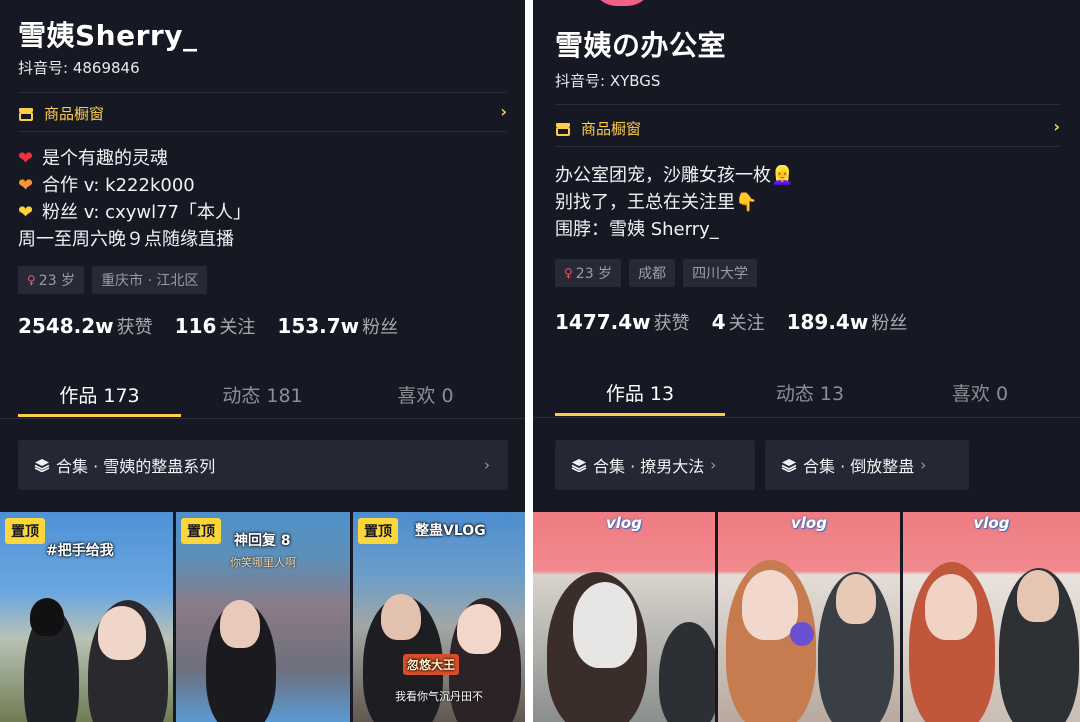 This screenshot has height=722, width=1080. I want to click on collection-button: 合集 · 雪姨的整蛊系列 ›, so click(263, 465).